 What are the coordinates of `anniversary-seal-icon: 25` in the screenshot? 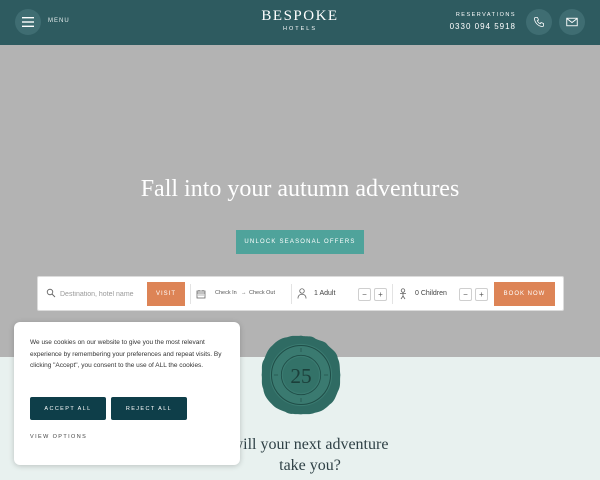 It's located at (301, 375).